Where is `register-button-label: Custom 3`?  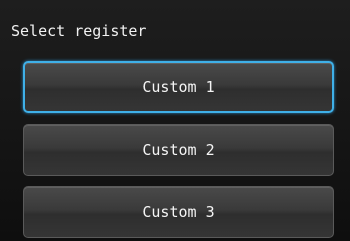 register-button-label: Custom 3 is located at coordinates (178, 212).